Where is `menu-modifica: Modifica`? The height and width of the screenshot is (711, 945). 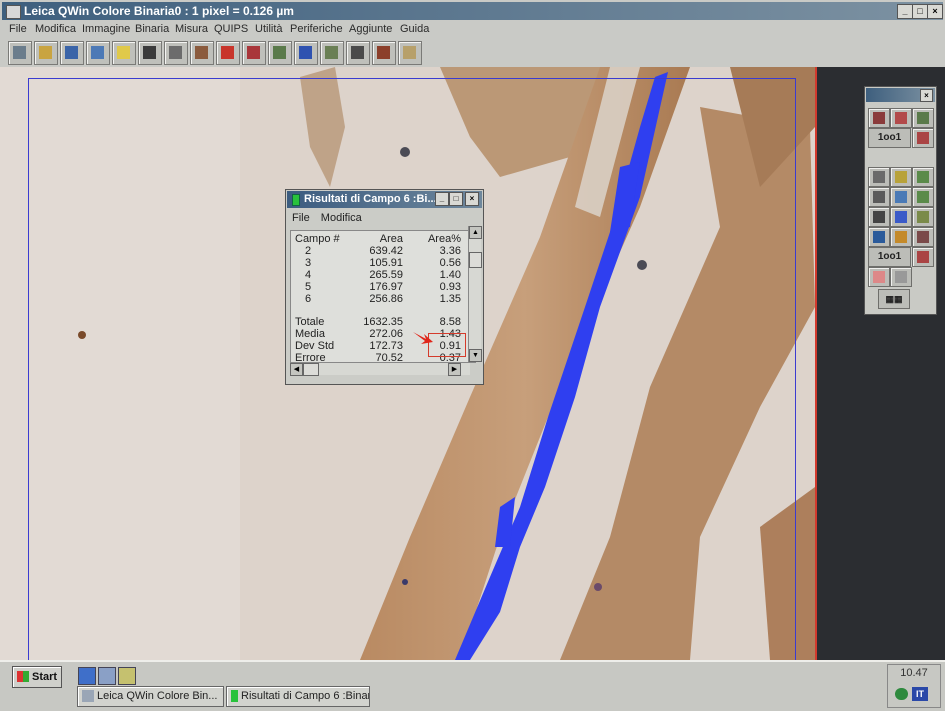
menu-modifica: Modifica is located at coordinates (55, 29).